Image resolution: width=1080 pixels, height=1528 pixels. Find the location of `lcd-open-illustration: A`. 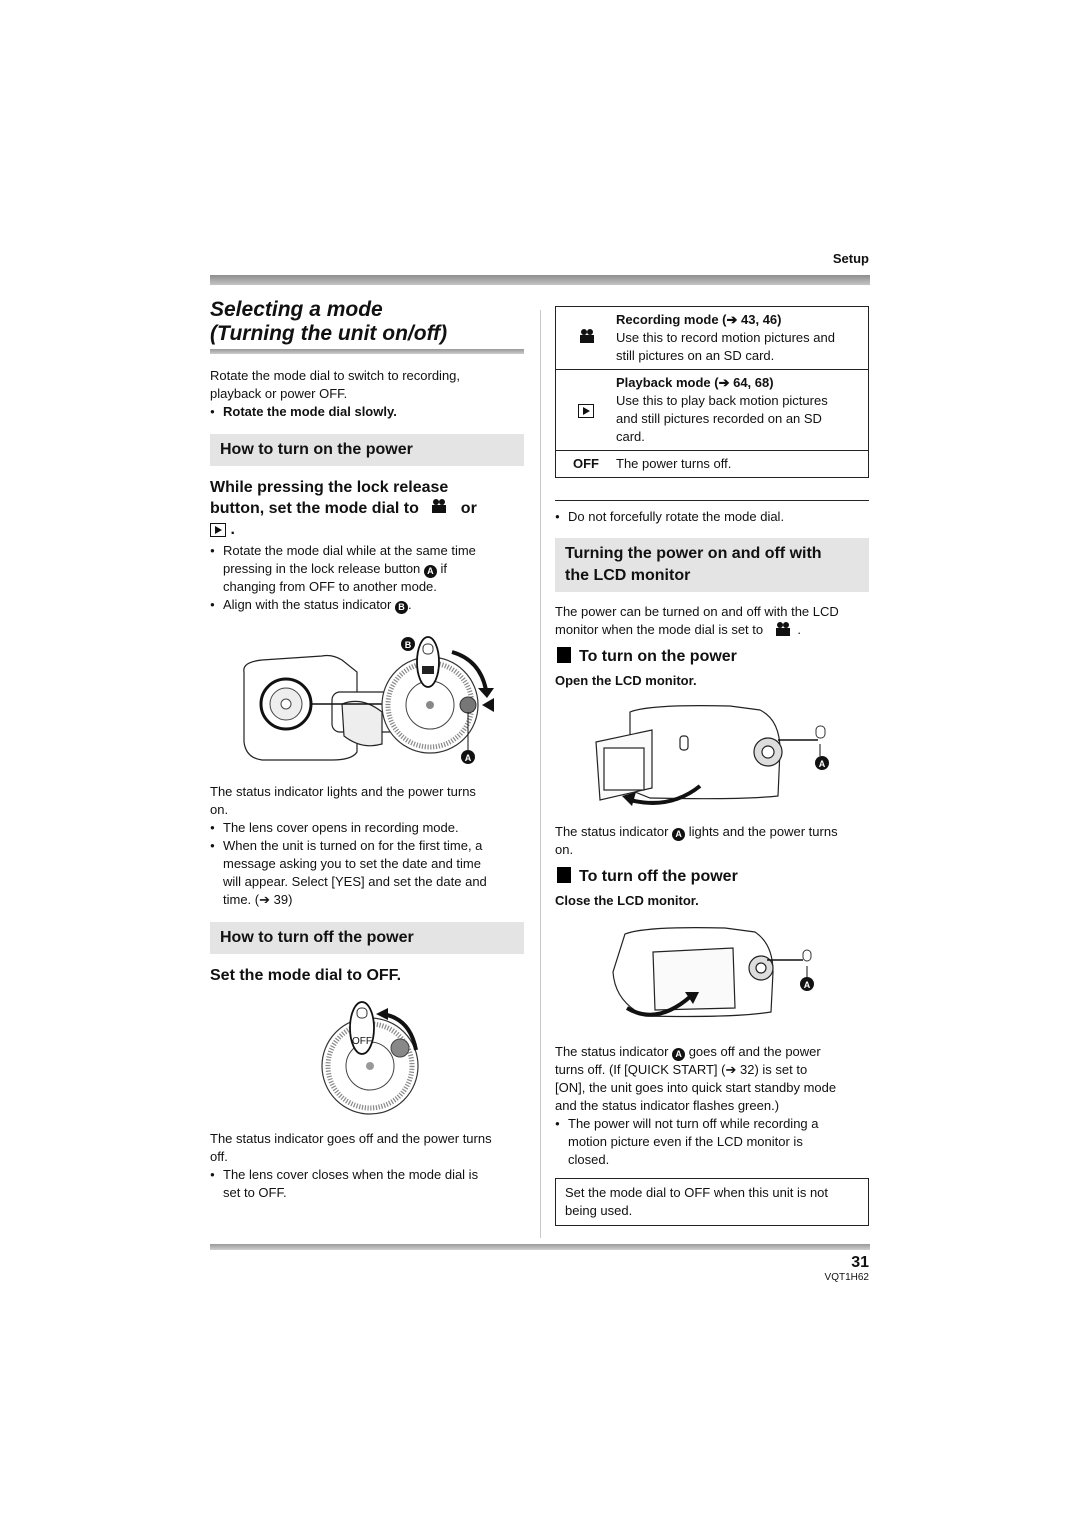

lcd-open-illustration: A is located at coordinates (712, 755).